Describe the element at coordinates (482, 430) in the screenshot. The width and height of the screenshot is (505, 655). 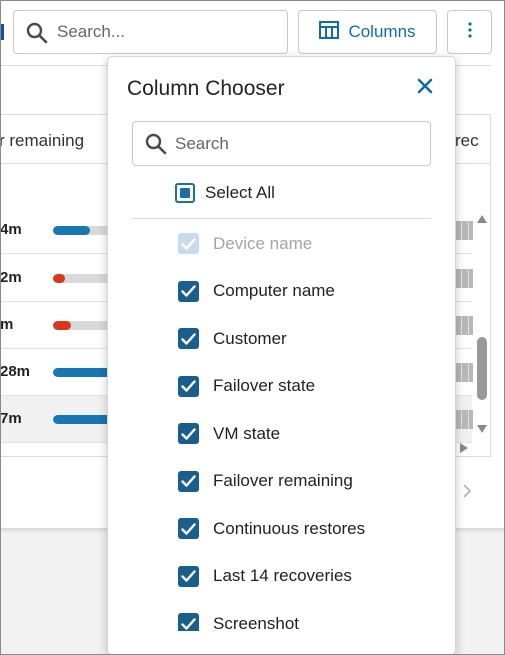
I see `scroll-down-arrow-icon` at that location.